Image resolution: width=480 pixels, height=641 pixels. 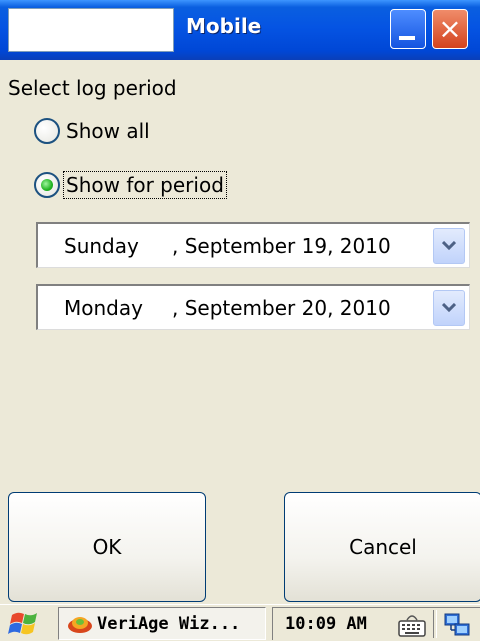 I want to click on section-label: Select log period, so click(x=92, y=88).